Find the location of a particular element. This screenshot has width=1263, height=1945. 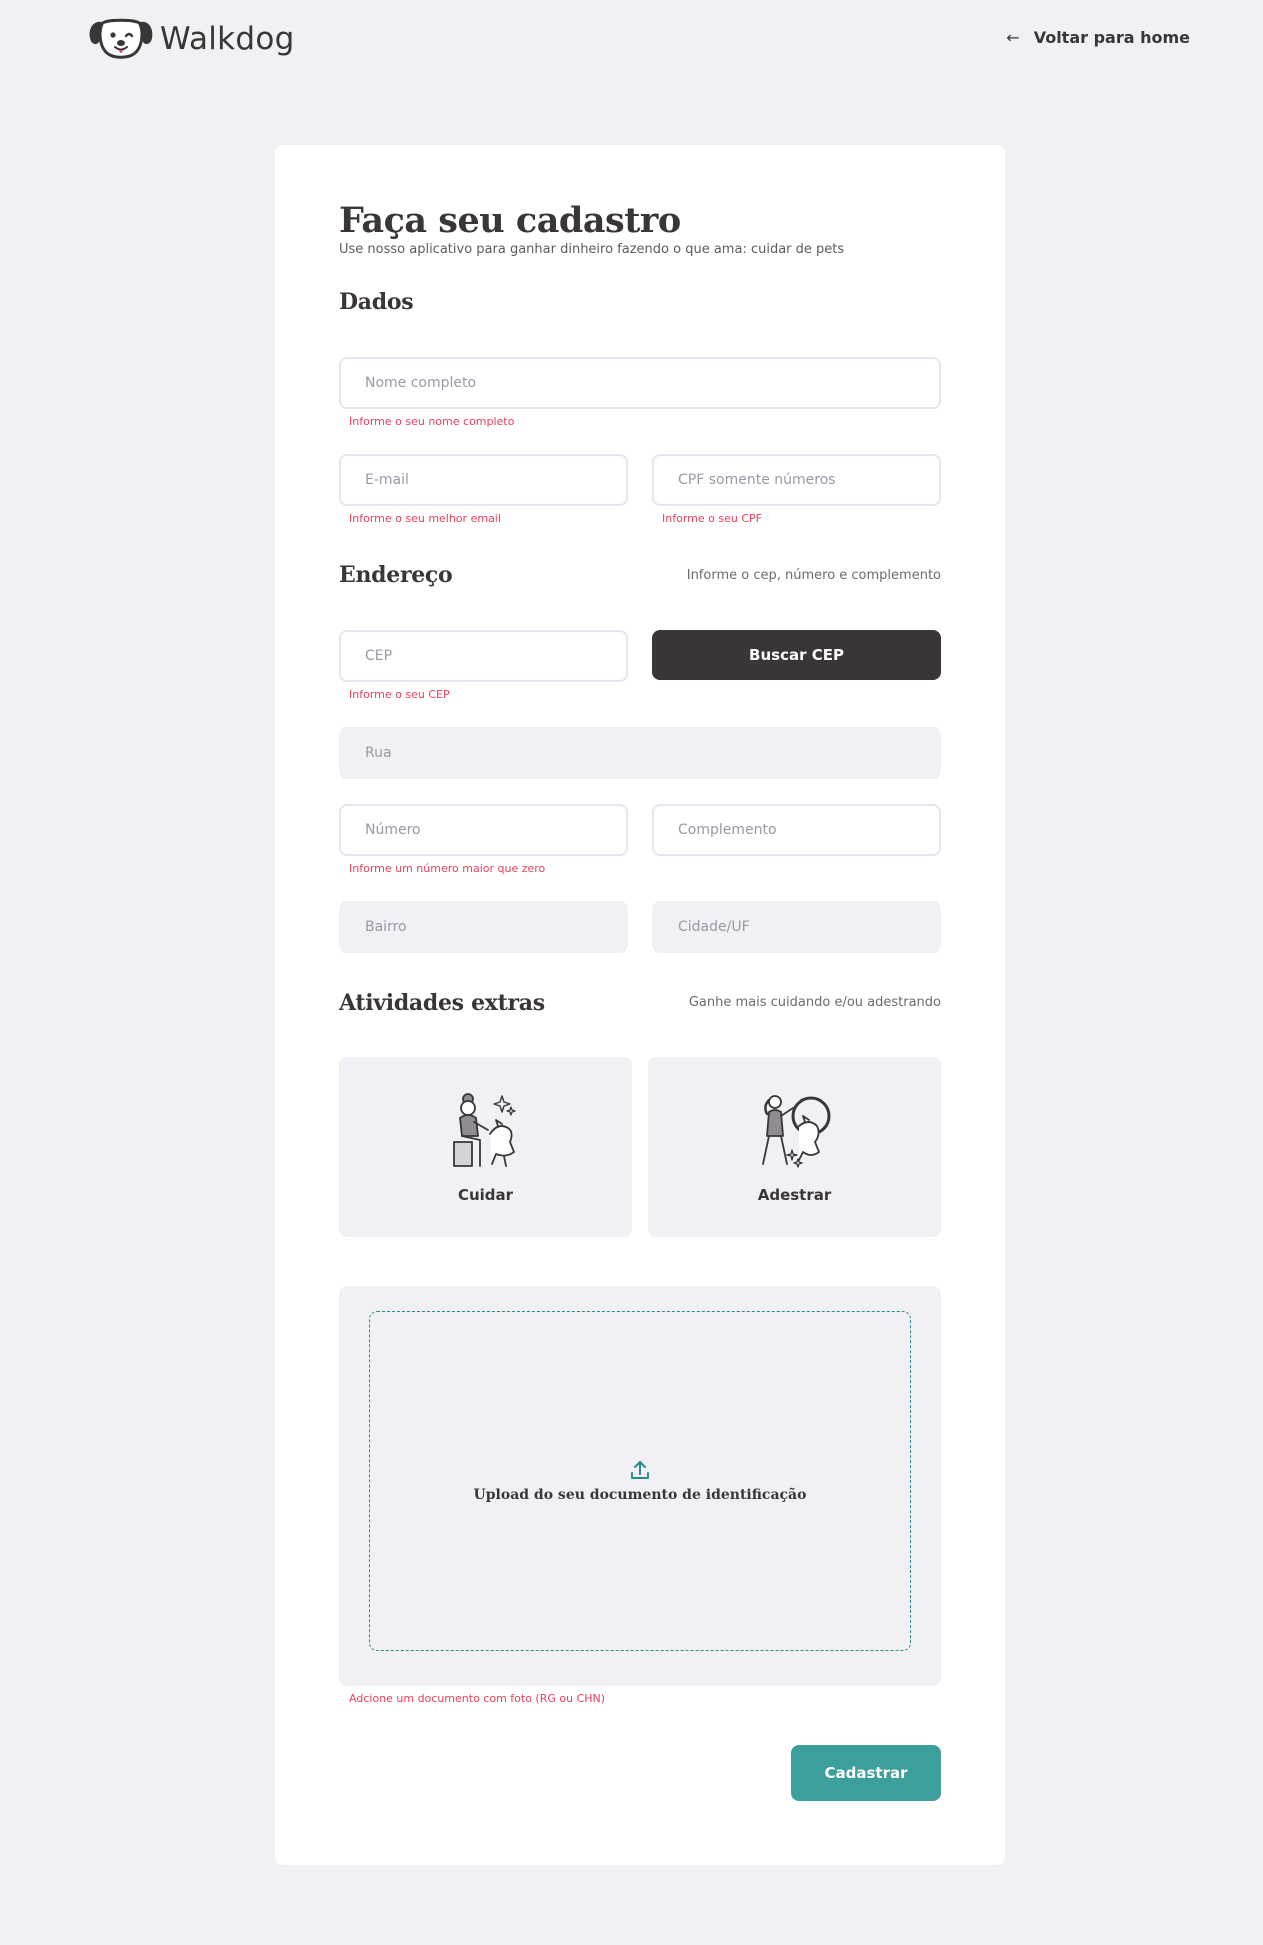

street-input is located at coordinates (640, 753).